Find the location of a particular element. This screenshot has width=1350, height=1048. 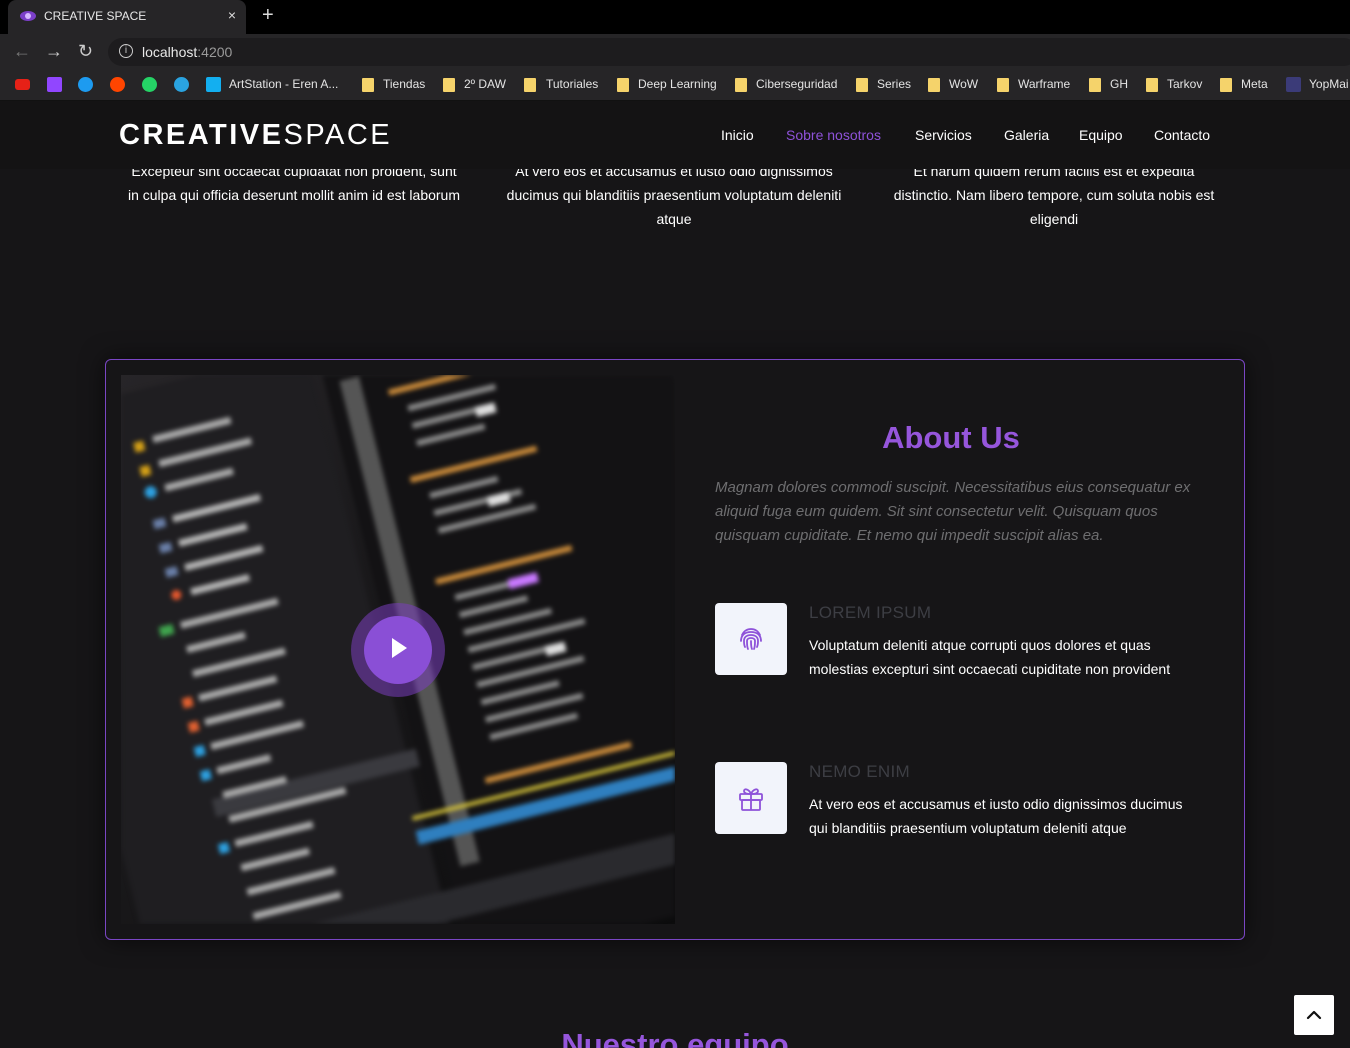

site-logo: CREATIVESPACE is located at coordinates (255, 135).